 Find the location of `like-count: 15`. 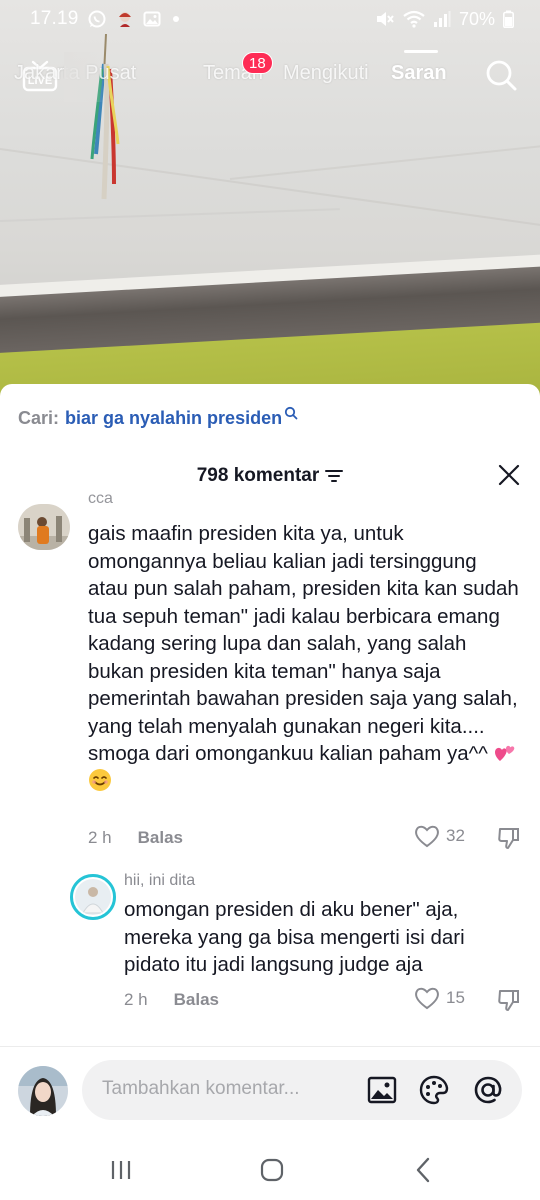

like-count: 15 is located at coordinates (455, 997).